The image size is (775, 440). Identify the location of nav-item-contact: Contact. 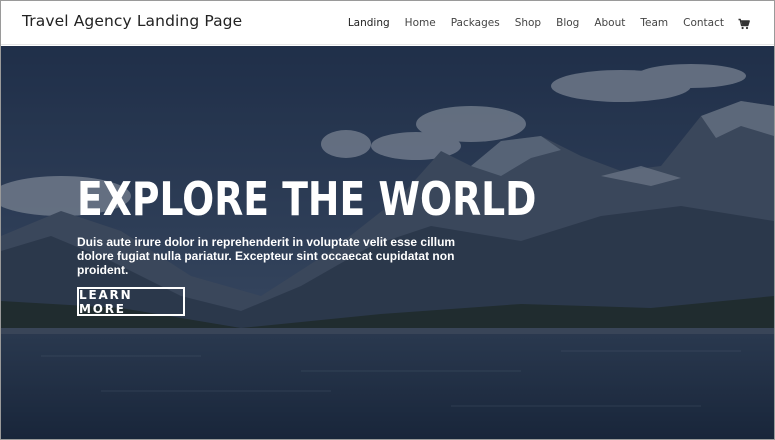
(703, 23).